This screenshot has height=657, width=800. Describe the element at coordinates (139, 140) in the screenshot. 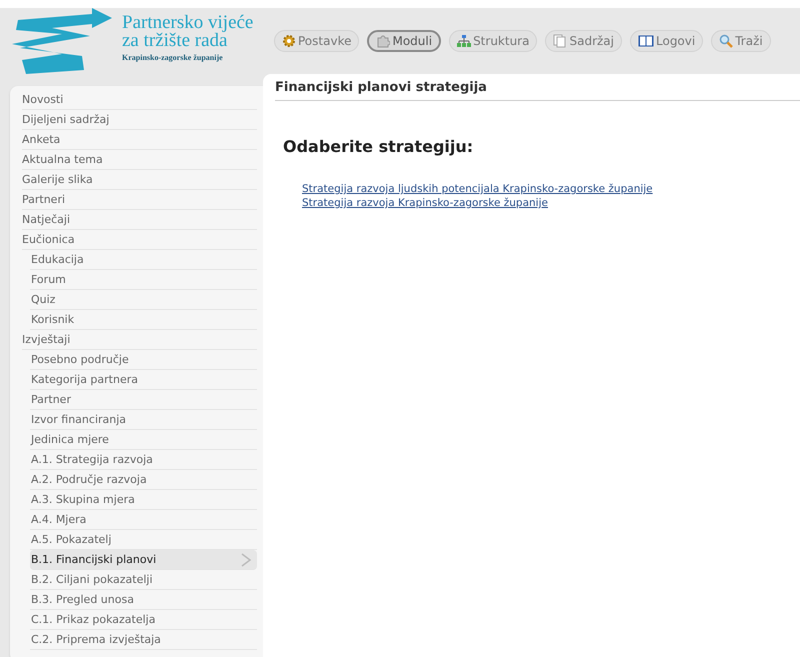

I see `sidebar-item: Anketa` at that location.